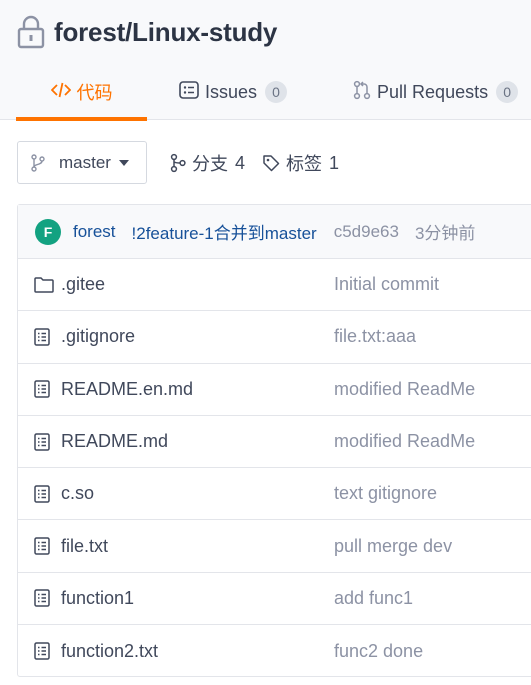  I want to click on file-commit-message: add func1, so click(373, 598).